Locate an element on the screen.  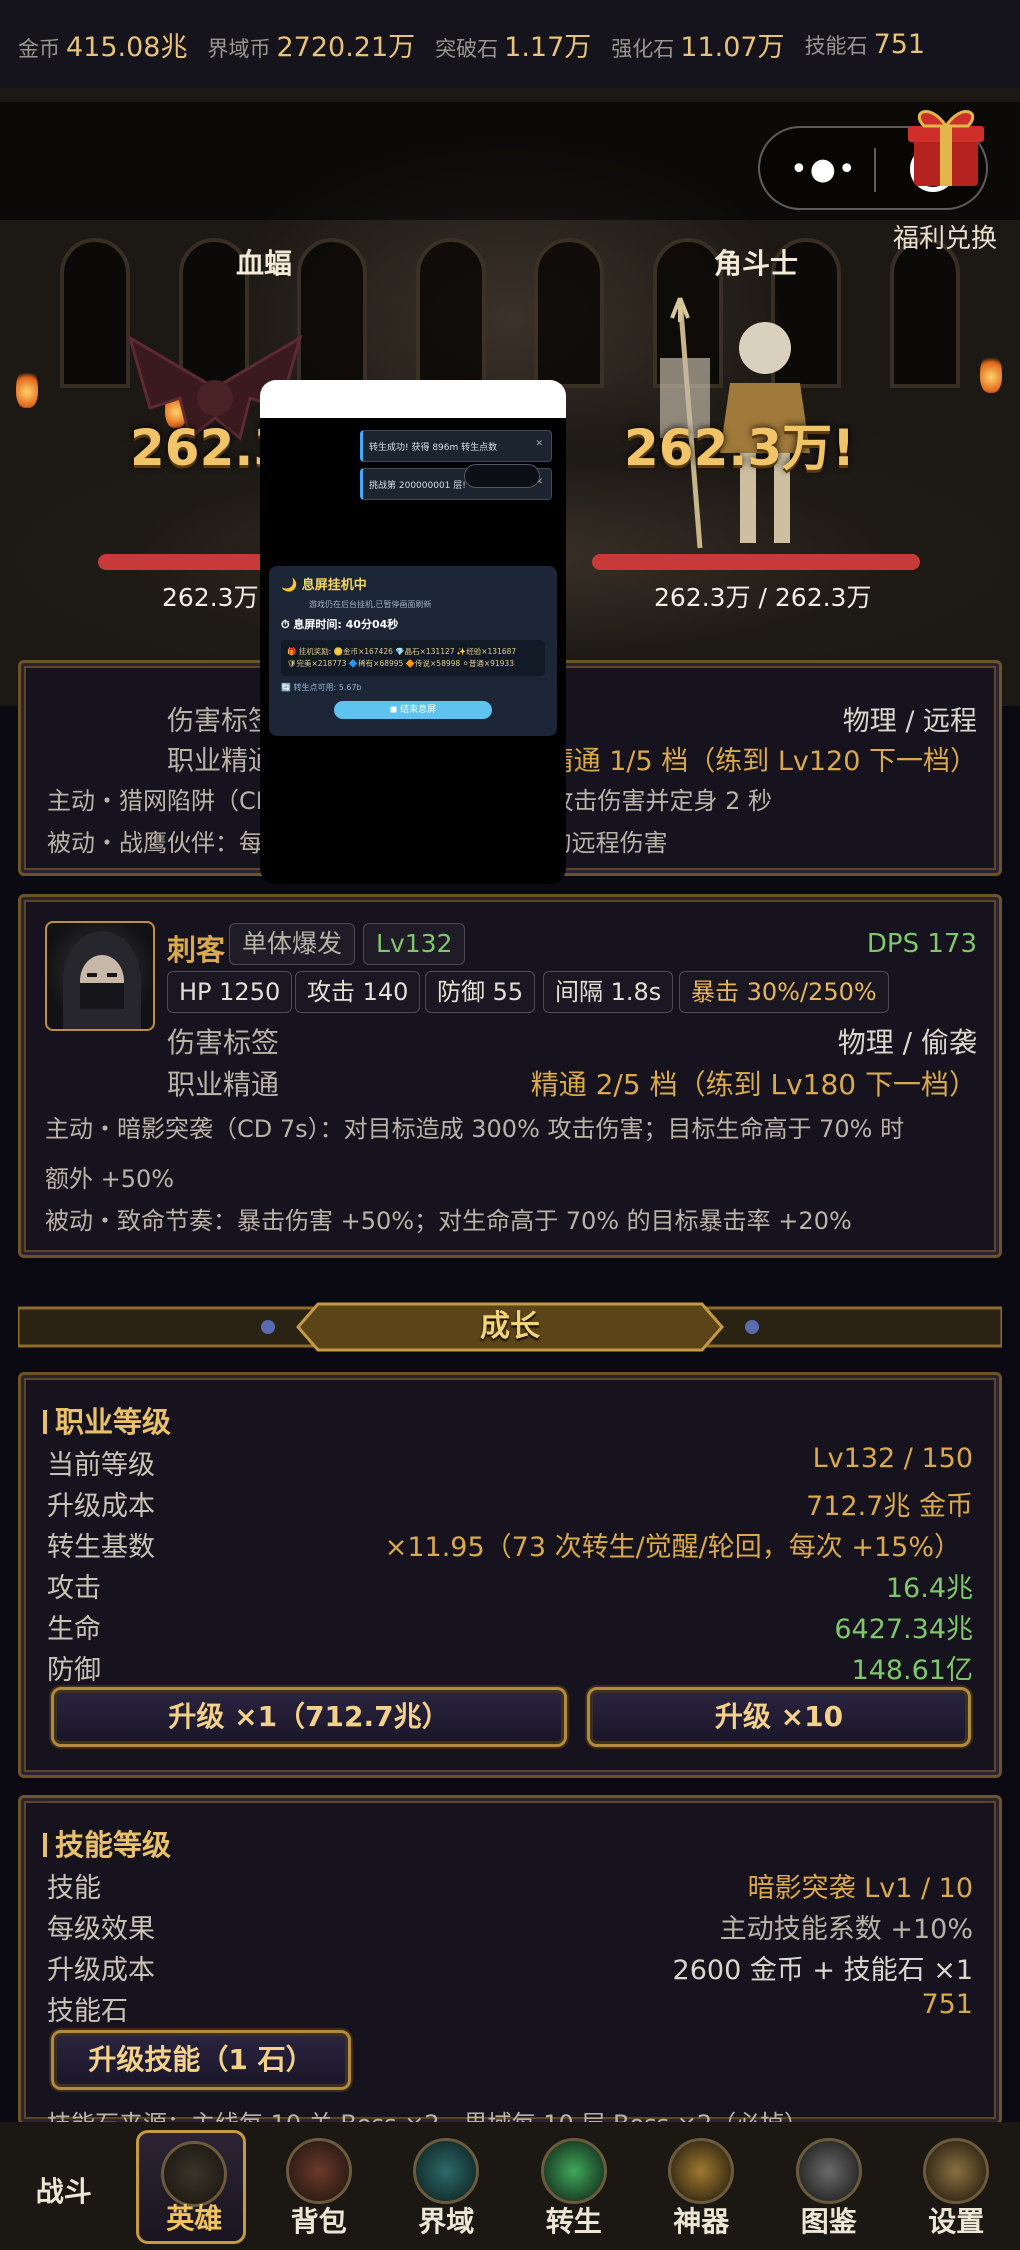
codex-icon is located at coordinates (828, 2171).